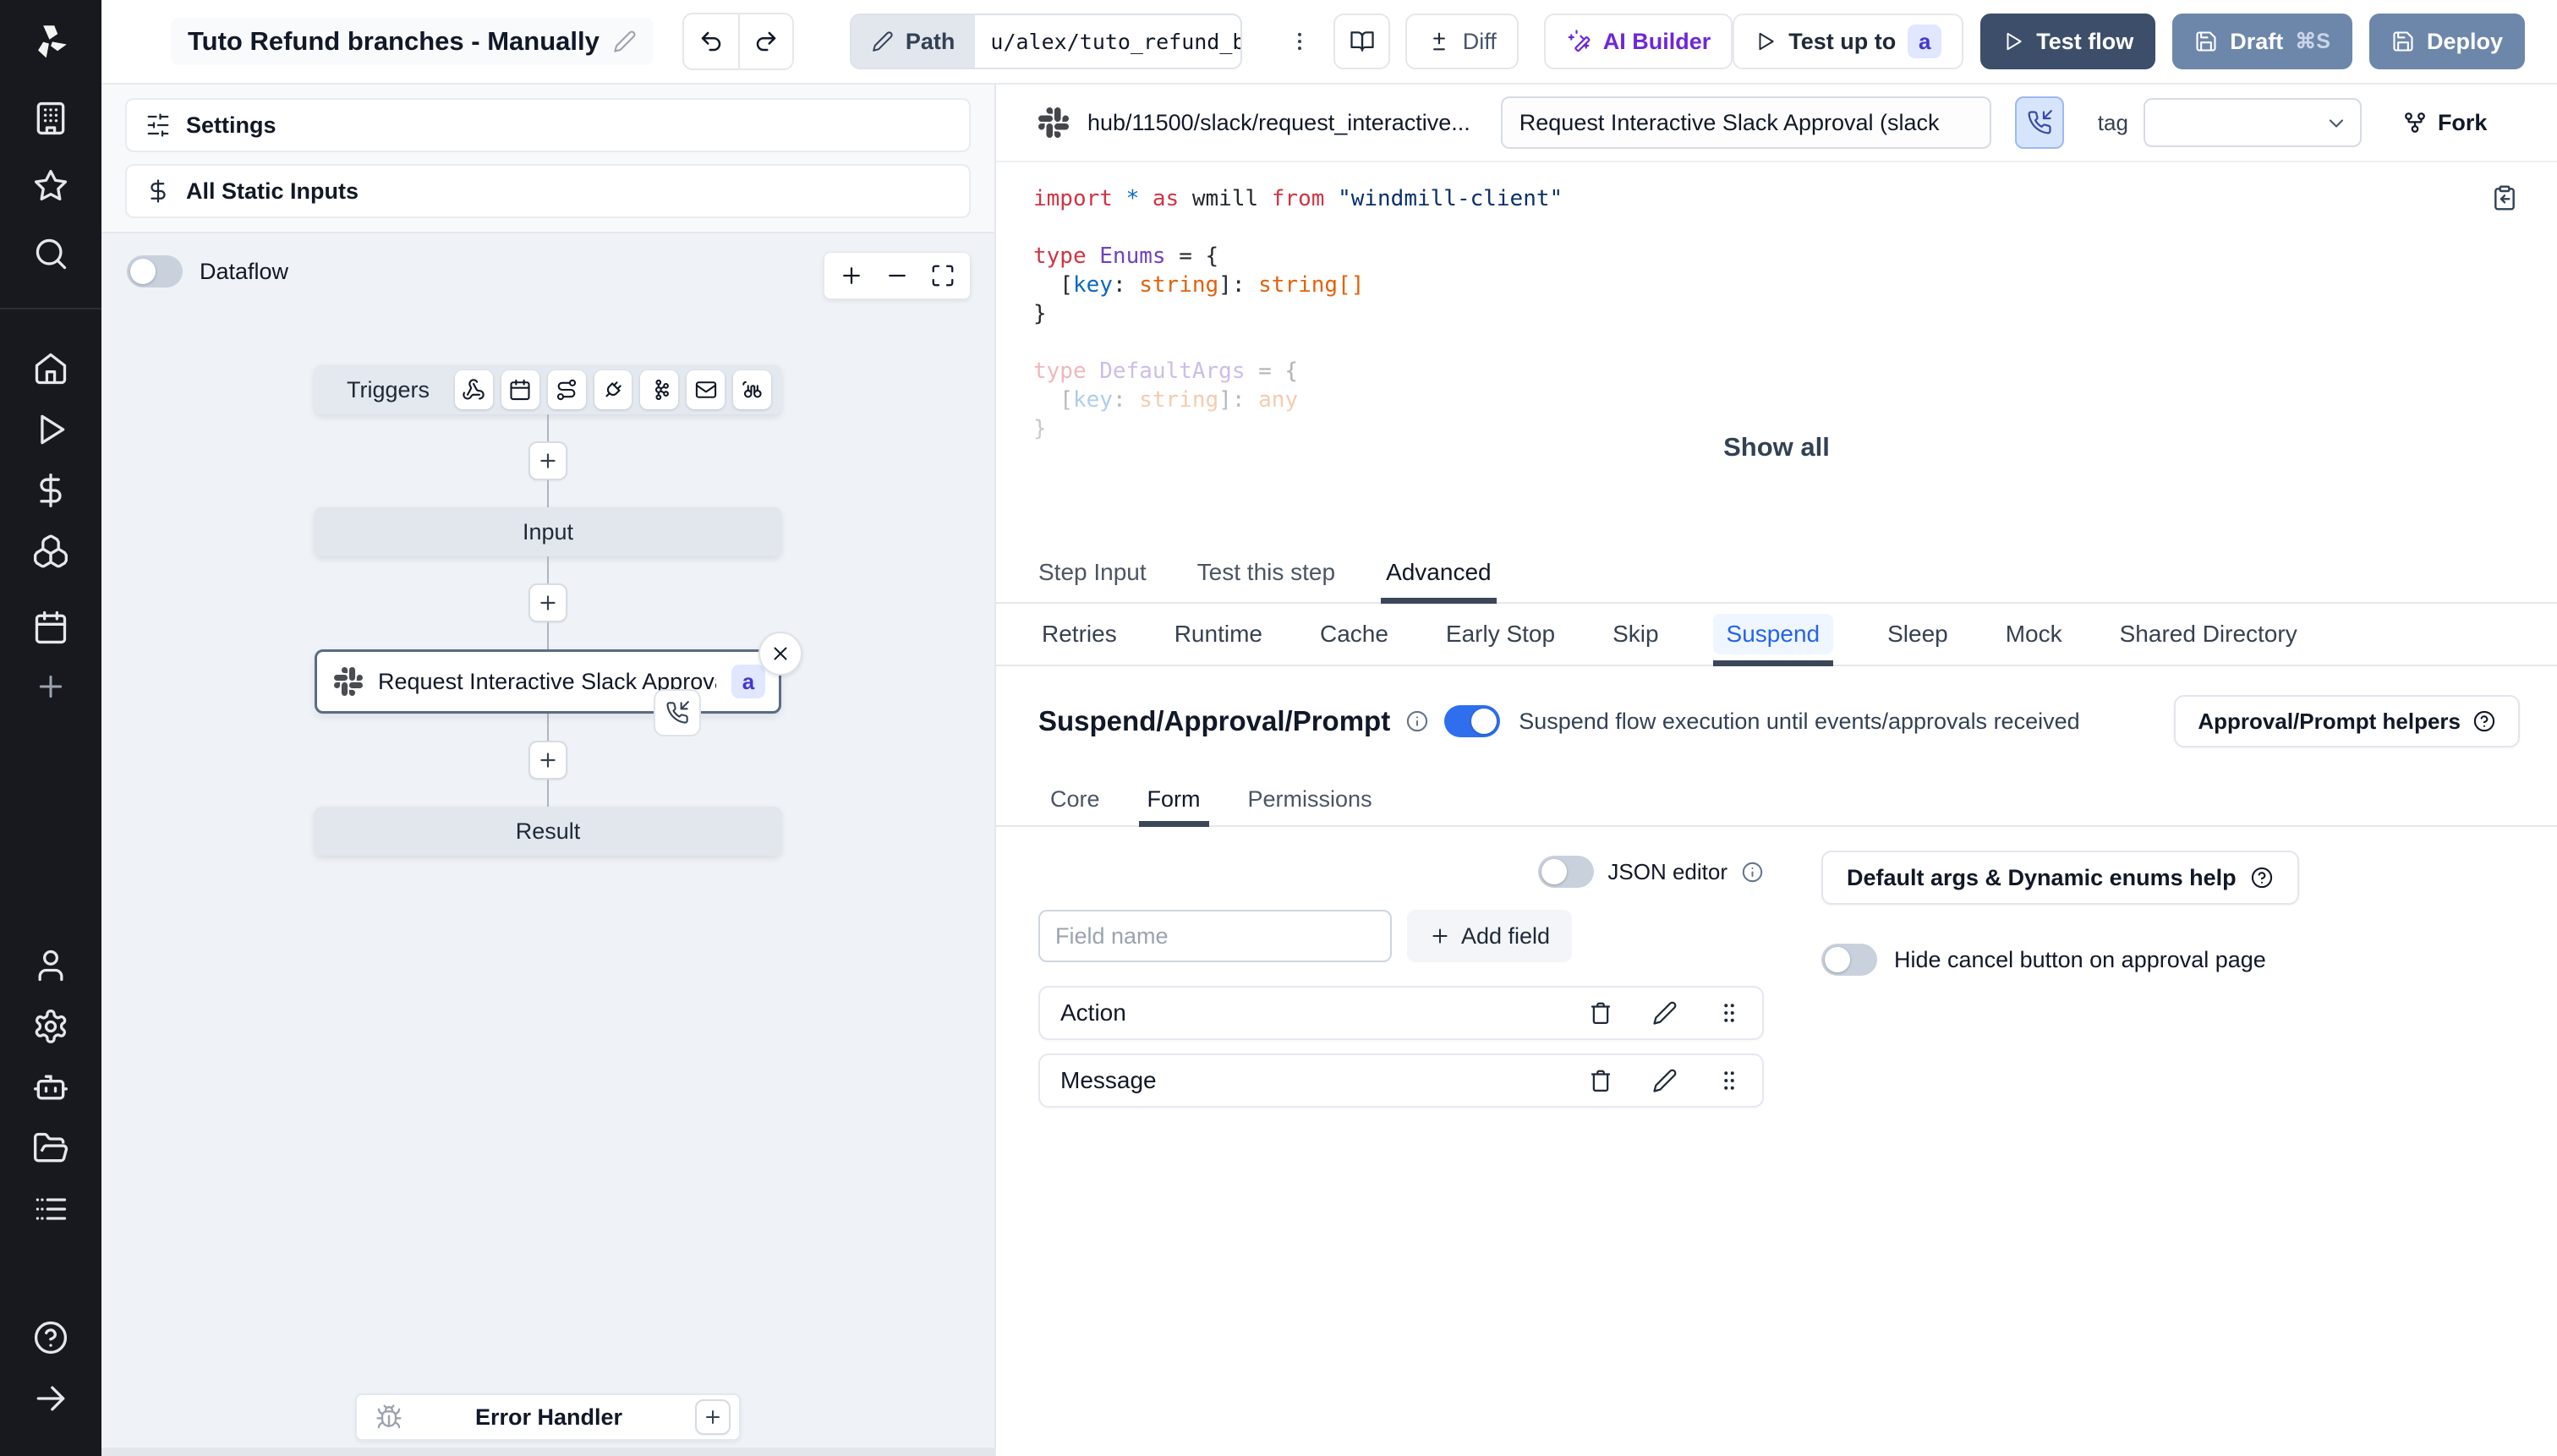 The height and width of the screenshot is (1456, 2557). I want to click on webhook-trigger-icon, so click(474, 390).